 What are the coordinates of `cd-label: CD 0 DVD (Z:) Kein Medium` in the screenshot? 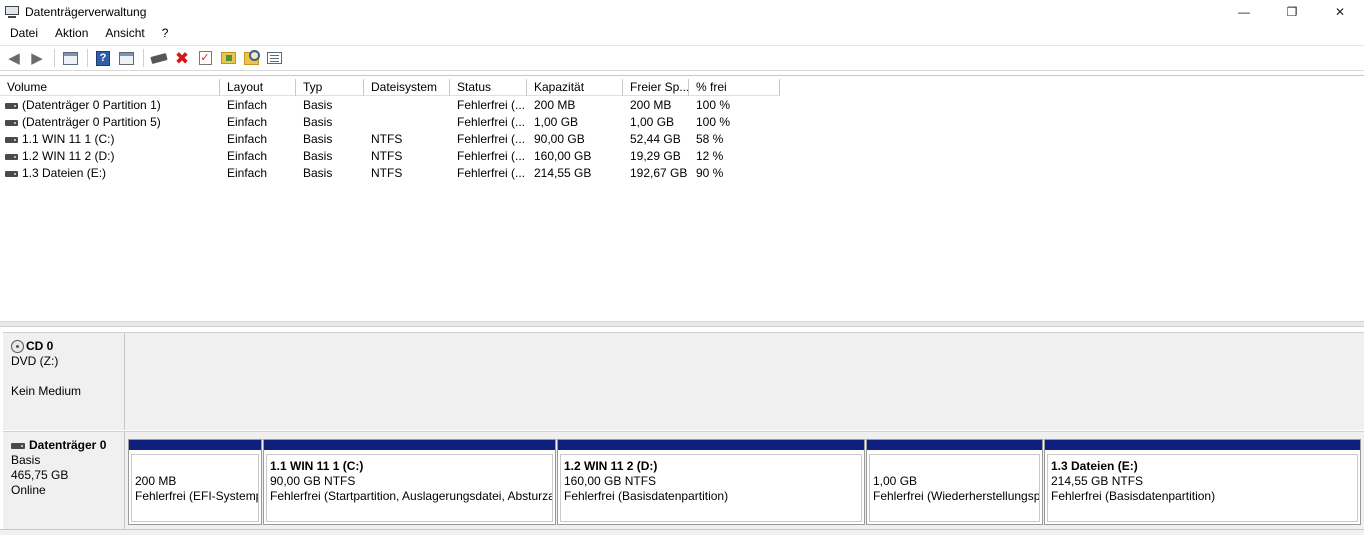 It's located at (64, 381).